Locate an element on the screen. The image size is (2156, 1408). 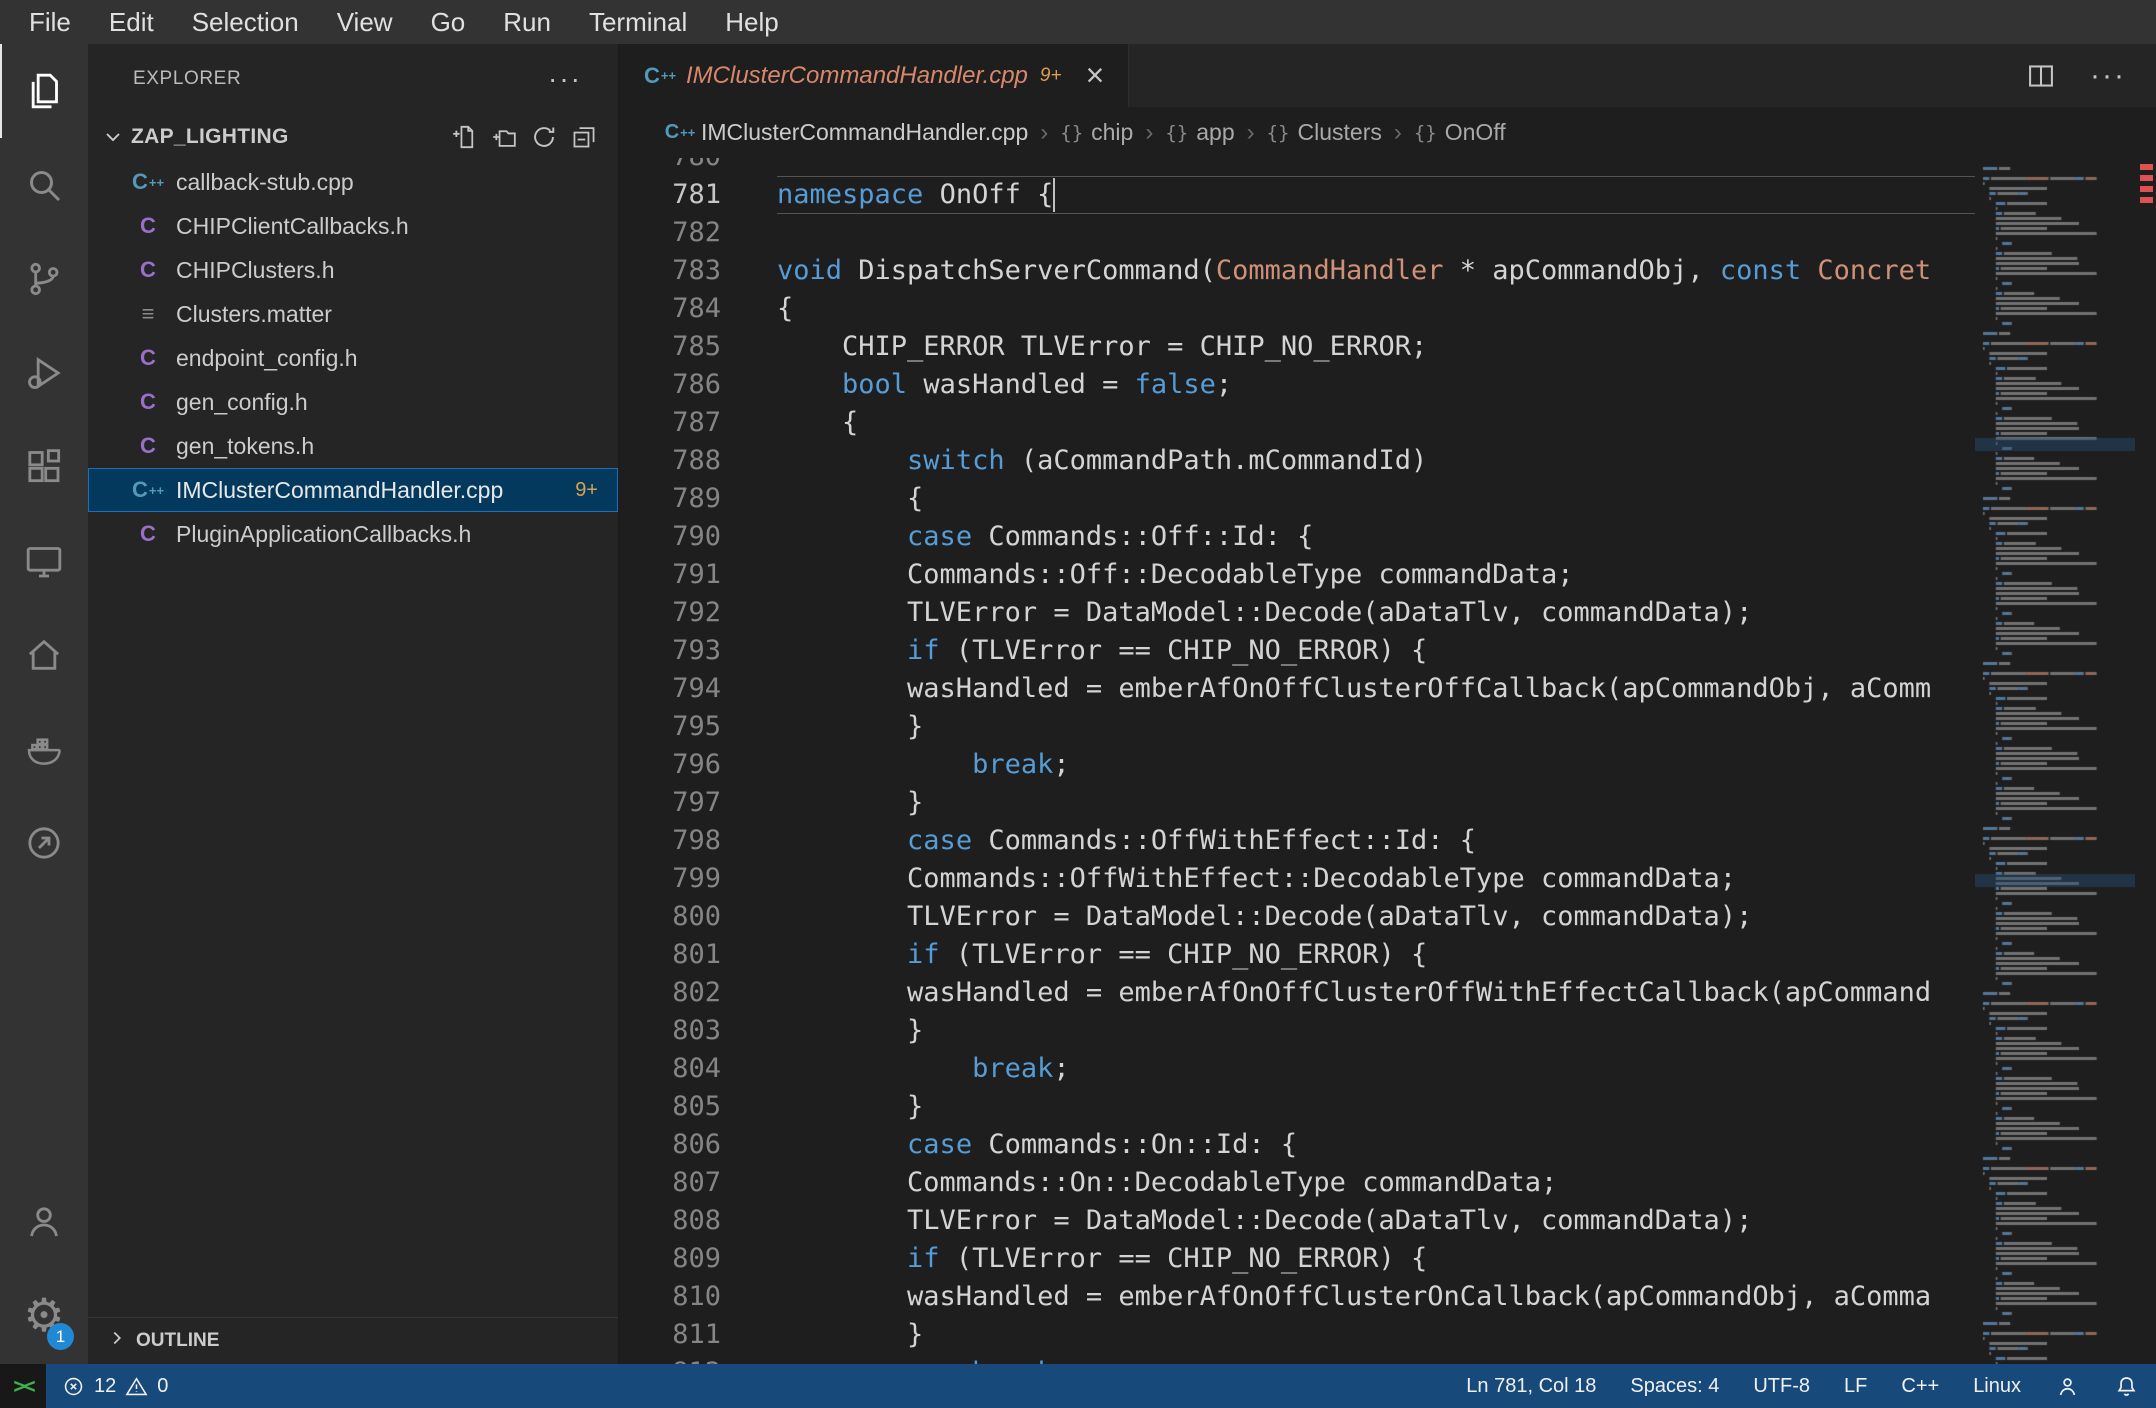
file-row: C ++ IMClusterCommandHandler.cpp 9+ is located at coordinates (353, 490).